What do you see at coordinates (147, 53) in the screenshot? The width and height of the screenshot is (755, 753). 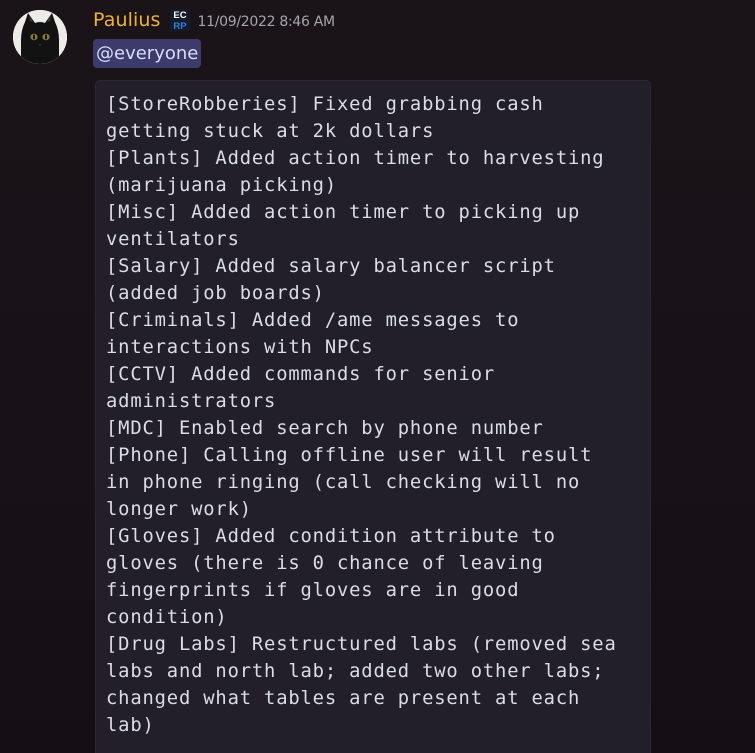 I see `everyone-mention: @everyone` at bounding box center [147, 53].